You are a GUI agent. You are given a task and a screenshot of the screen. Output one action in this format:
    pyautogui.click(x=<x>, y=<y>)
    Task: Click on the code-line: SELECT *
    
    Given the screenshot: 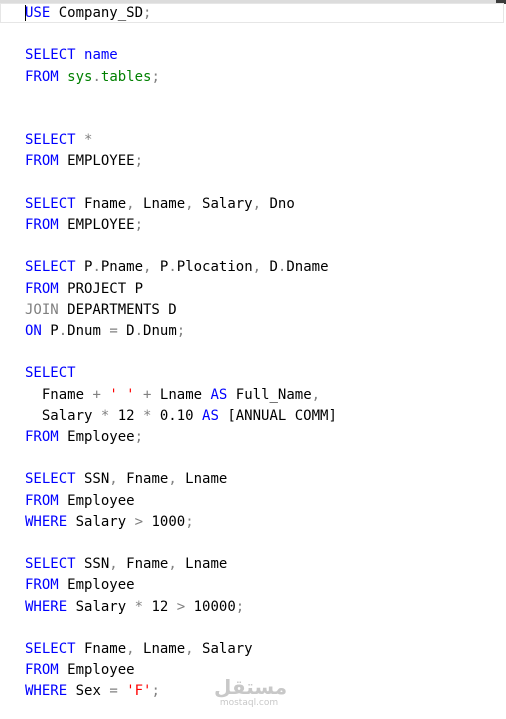 What is the action you would take?
    pyautogui.click(x=58, y=140)
    